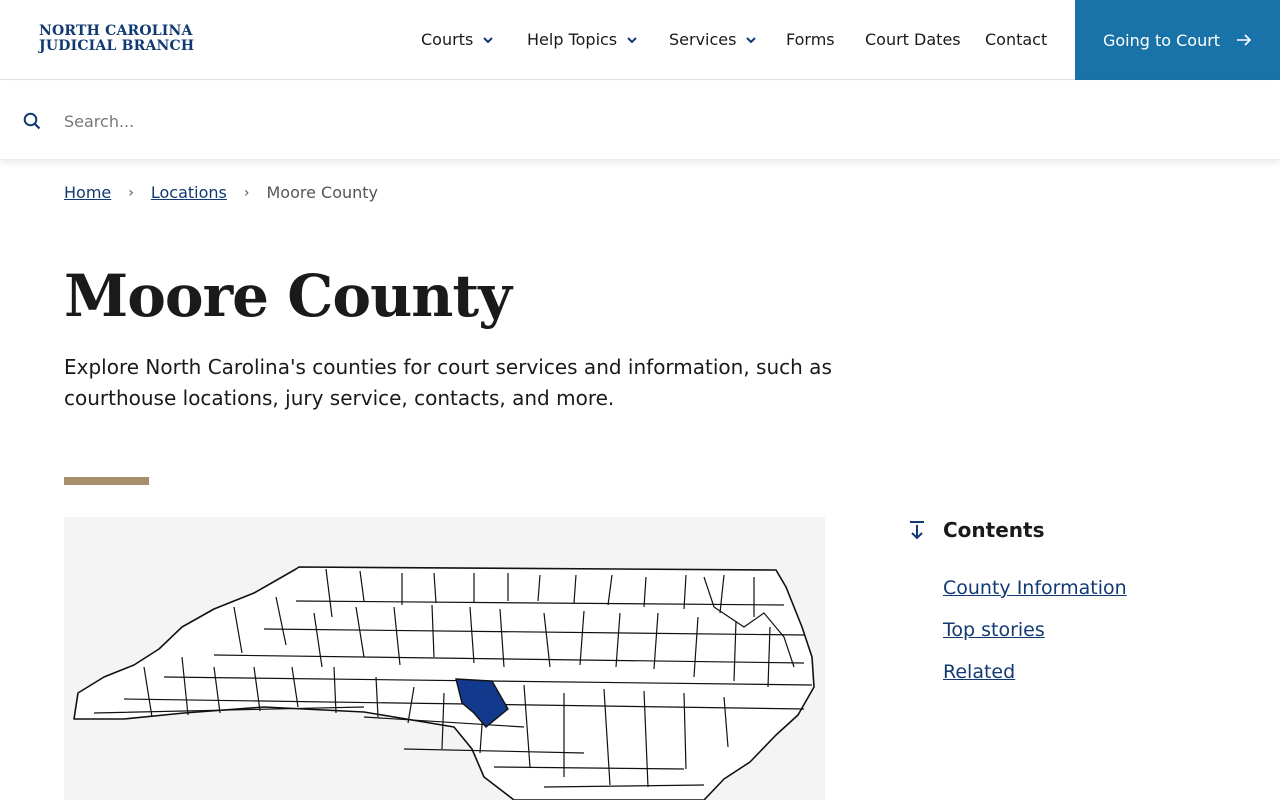  I want to click on breadcrumb-current: Moore County, so click(322, 192).